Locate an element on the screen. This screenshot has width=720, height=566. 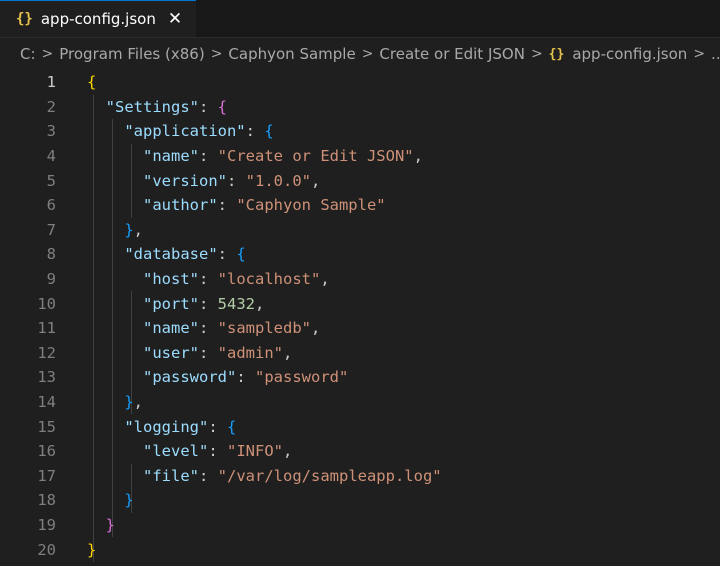
tab-app-config: {} app-config.json ✕ is located at coordinates (98, 18).